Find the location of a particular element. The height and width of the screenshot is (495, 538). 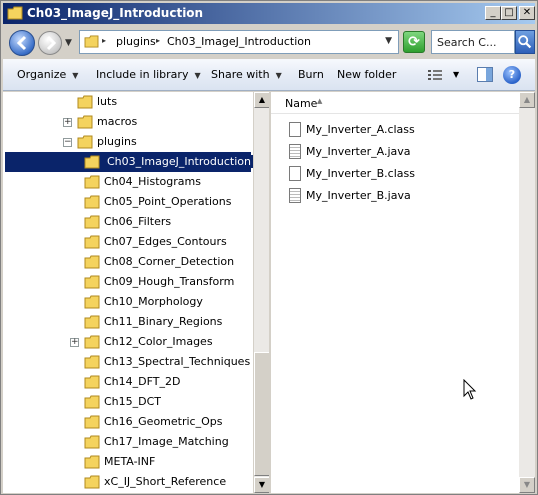

address-bar: ▸ plugins ▸ Ch03_ImageJ_Introduction ▼ is located at coordinates (239, 42).